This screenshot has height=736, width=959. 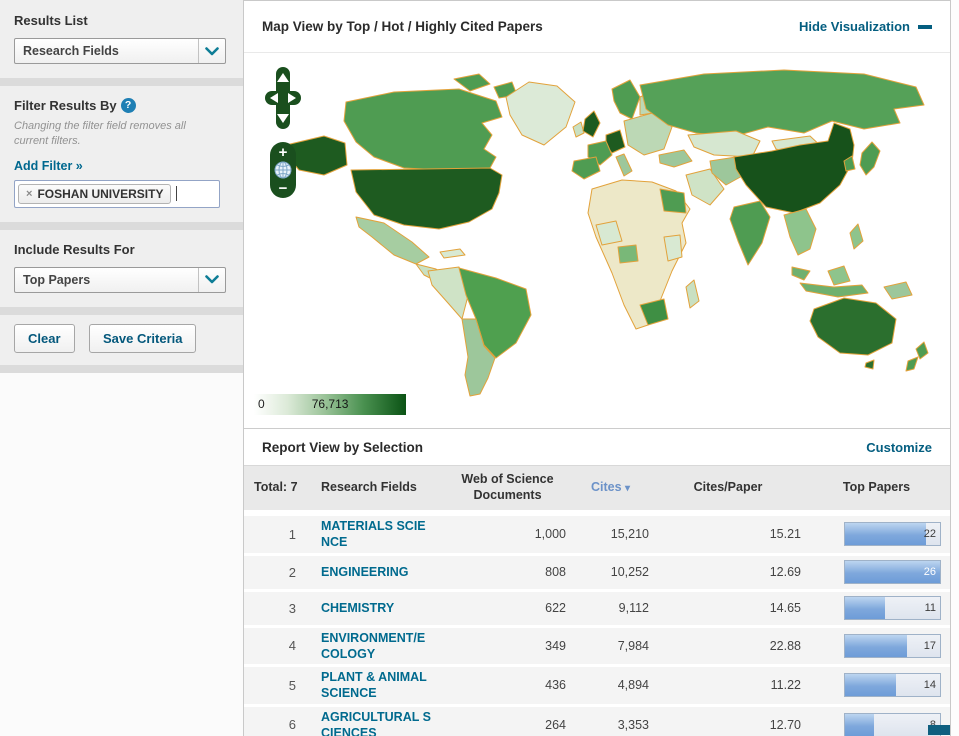 I want to click on country-uk, so click(x=591, y=124).